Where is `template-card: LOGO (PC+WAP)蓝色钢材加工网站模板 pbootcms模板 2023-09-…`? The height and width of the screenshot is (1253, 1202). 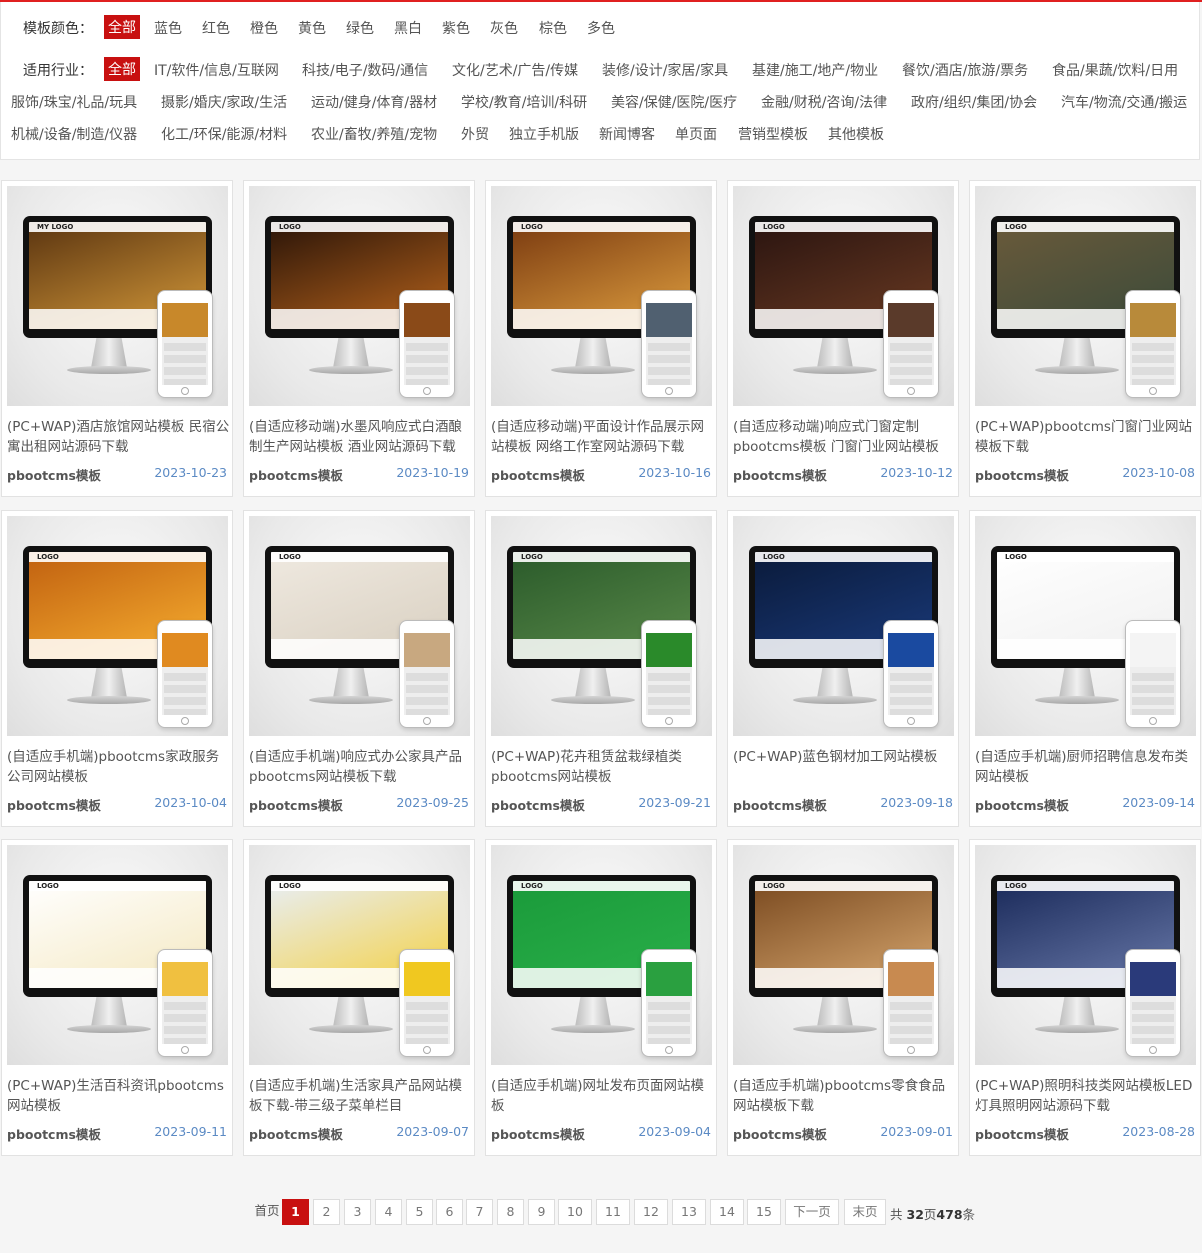 template-card: LOGO (PC+WAP)蓝色钢材加工网站模板 pbootcms模板 2023-09-… is located at coordinates (843, 668).